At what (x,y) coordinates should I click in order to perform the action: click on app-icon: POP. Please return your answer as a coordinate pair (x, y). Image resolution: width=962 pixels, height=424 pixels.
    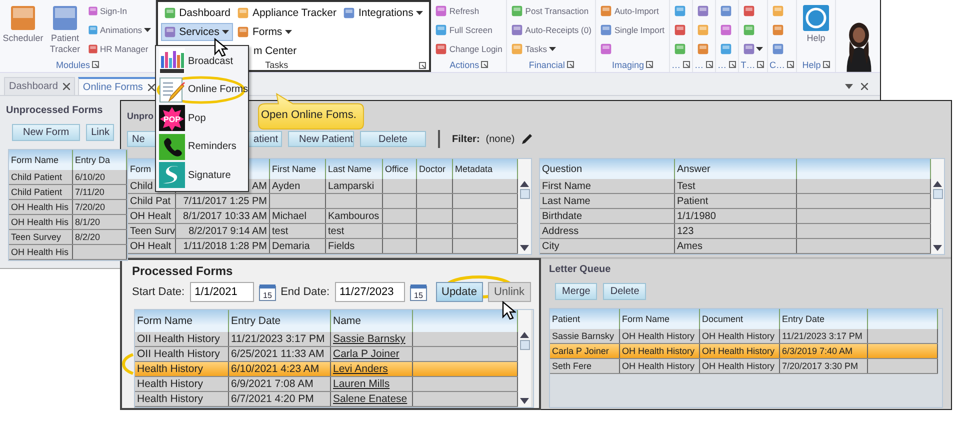
    Looking at the image, I should click on (172, 118).